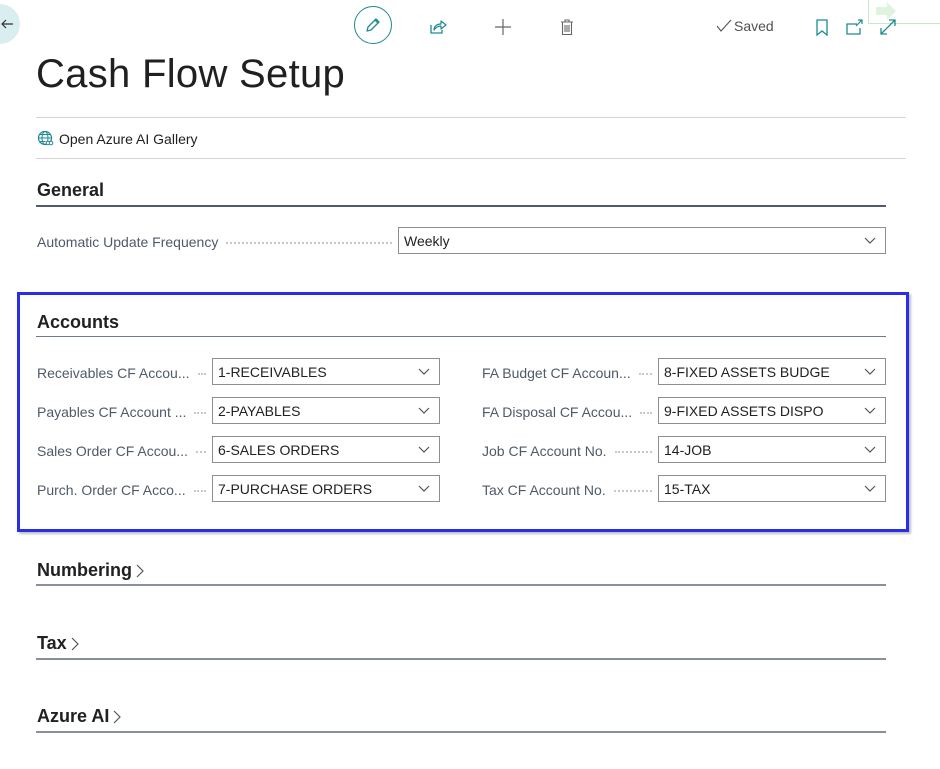 The width and height of the screenshot is (940, 769). I want to click on bookmark-icon, so click(822, 27).